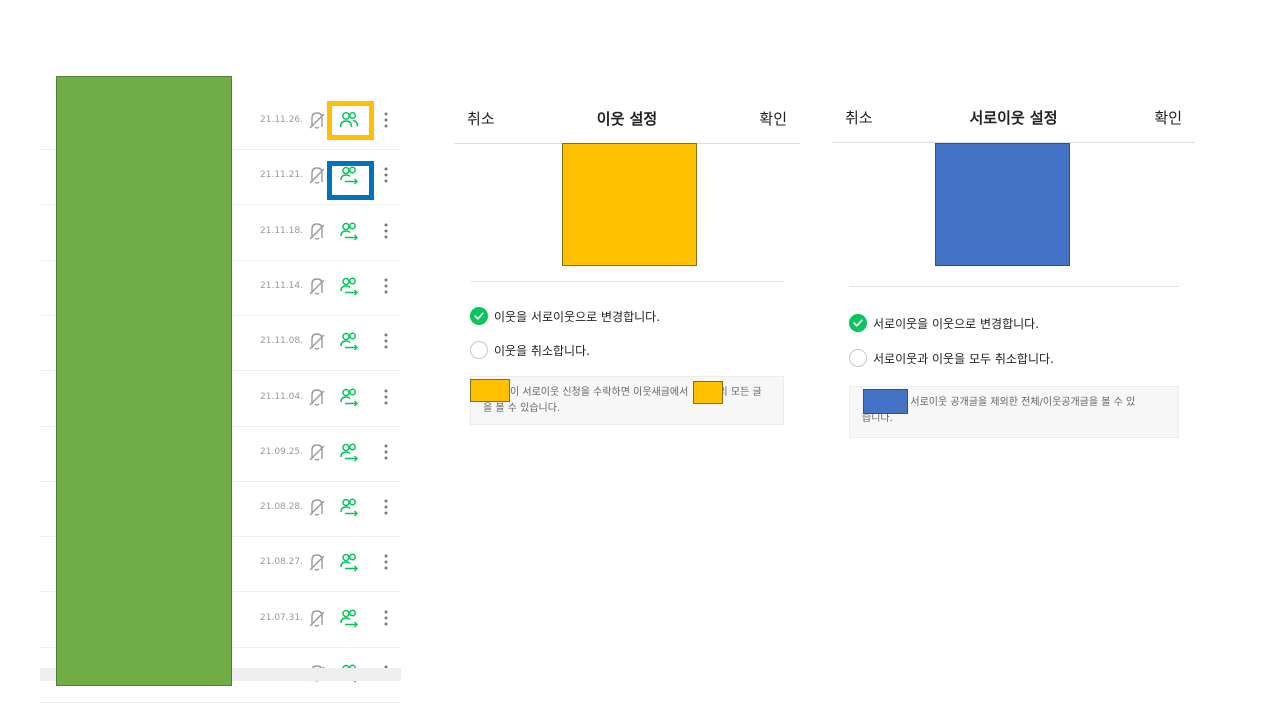 This screenshot has width=1280, height=720. I want to click on row-date: 21.11.21., so click(281, 175).